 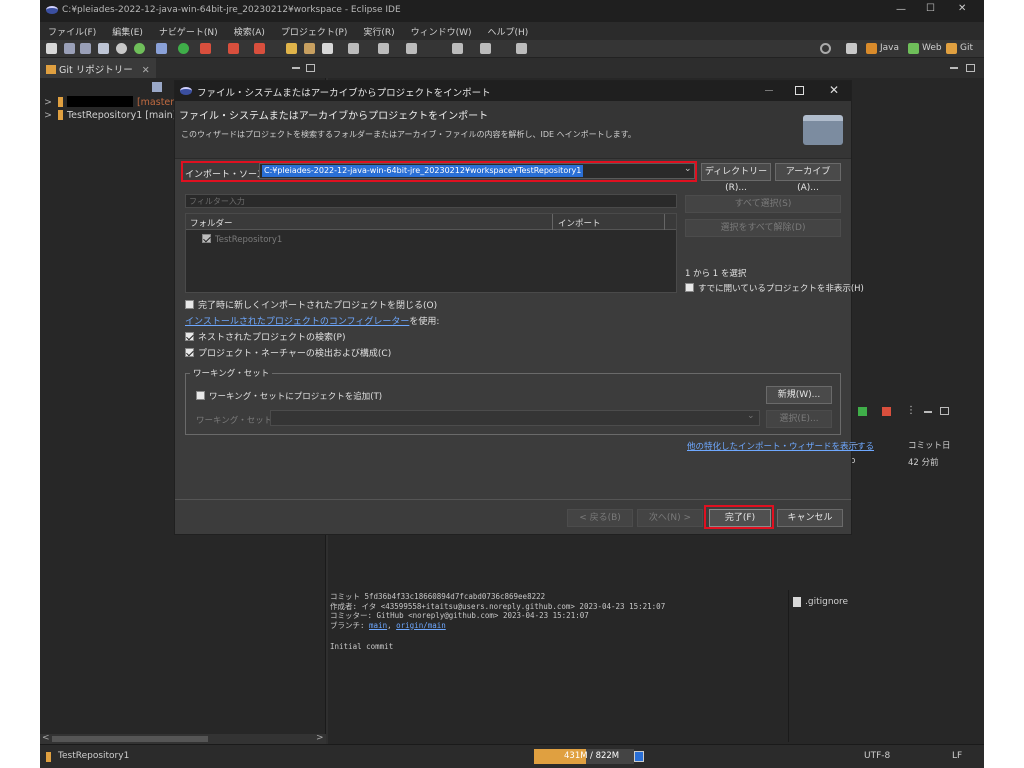 I want to click on select-all-button: すべて選択(S), so click(x=763, y=204).